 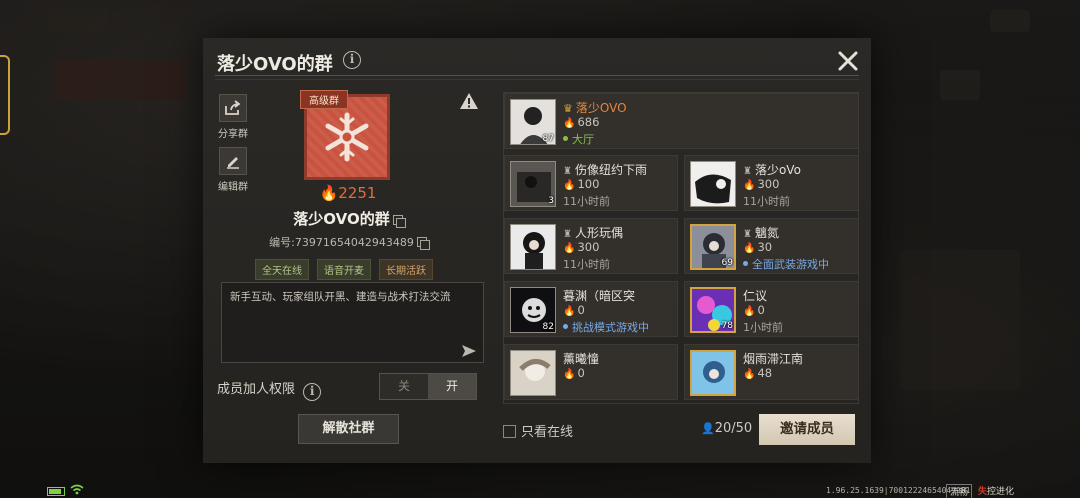 What do you see at coordinates (713, 247) in the screenshot?
I see `member-avatar: 69` at bounding box center [713, 247].